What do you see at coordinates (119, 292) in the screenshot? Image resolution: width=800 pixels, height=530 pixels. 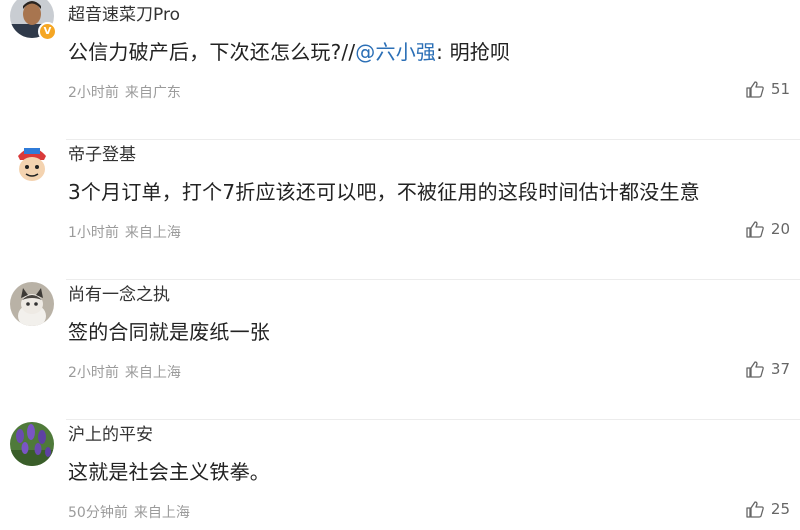 I see `username: 尚有一念之执` at bounding box center [119, 292].